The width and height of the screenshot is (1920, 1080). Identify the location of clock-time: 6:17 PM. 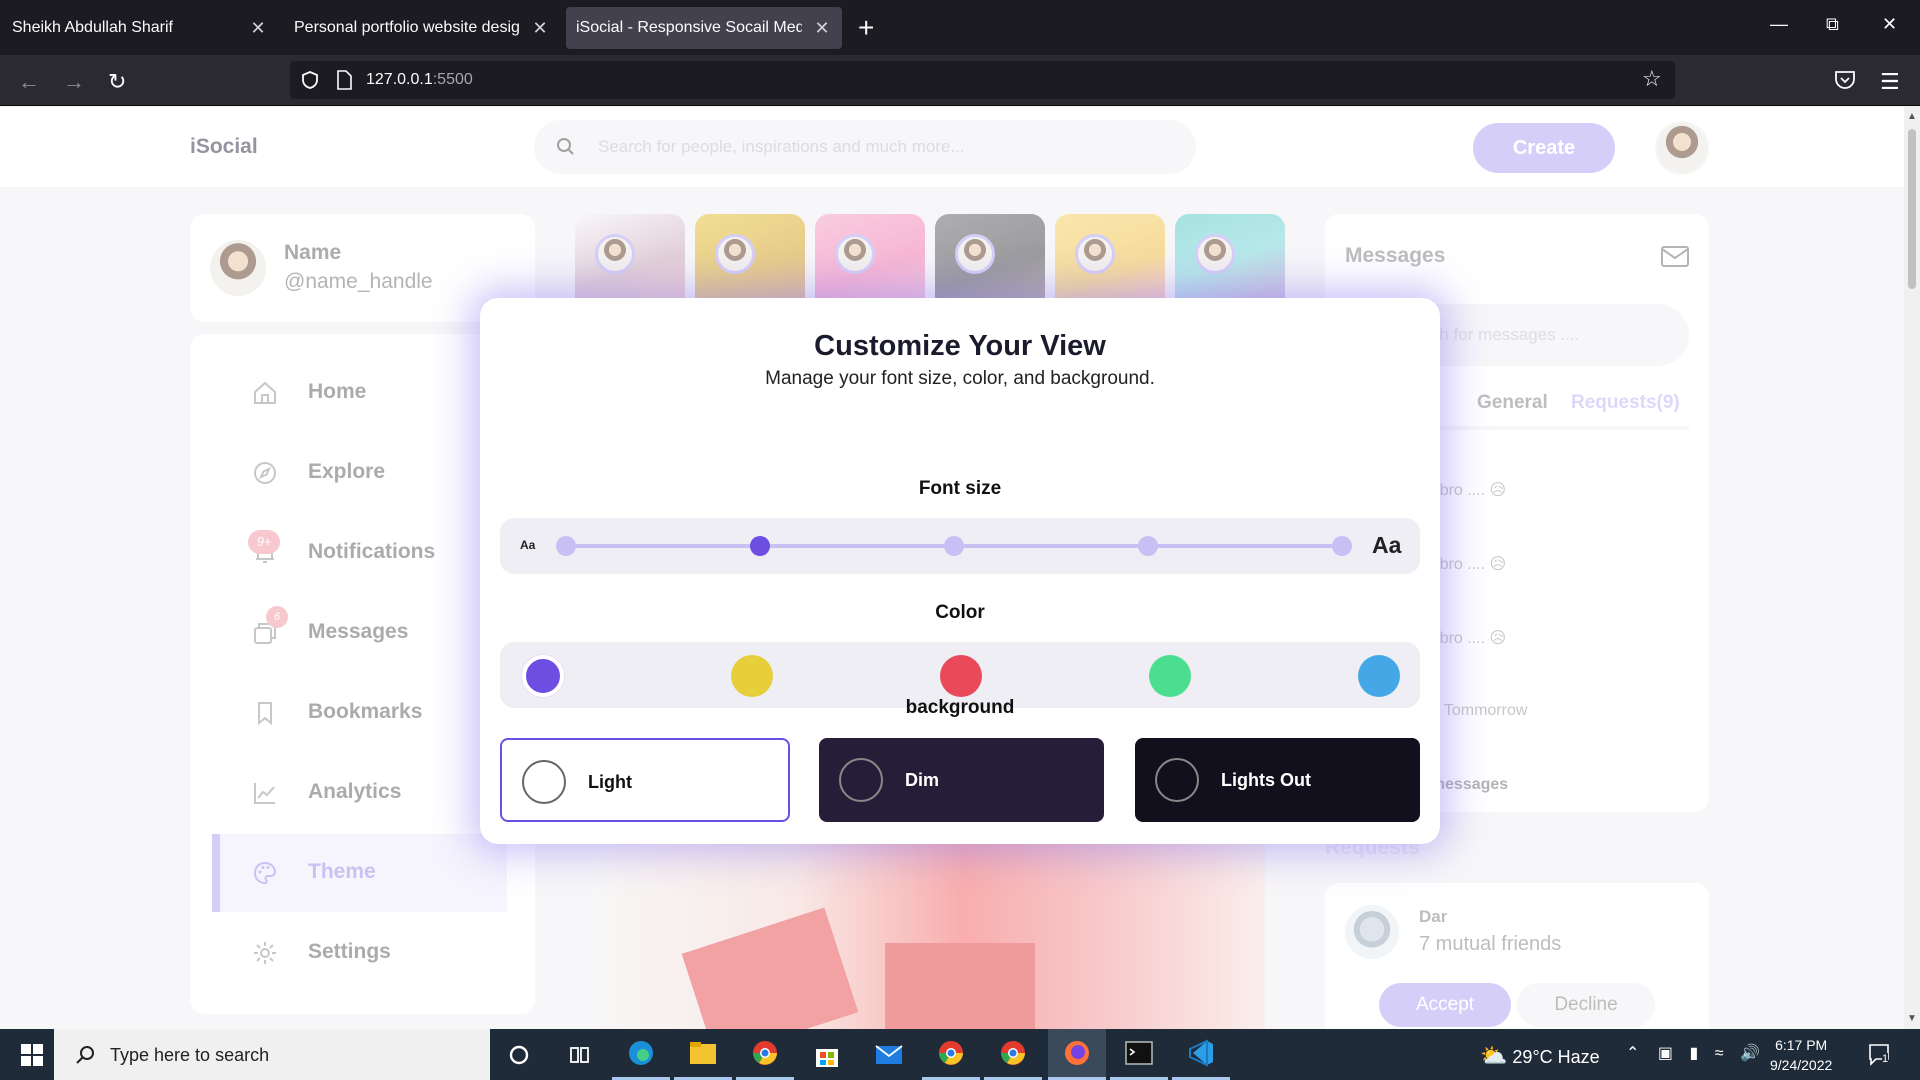
(1801, 1045).